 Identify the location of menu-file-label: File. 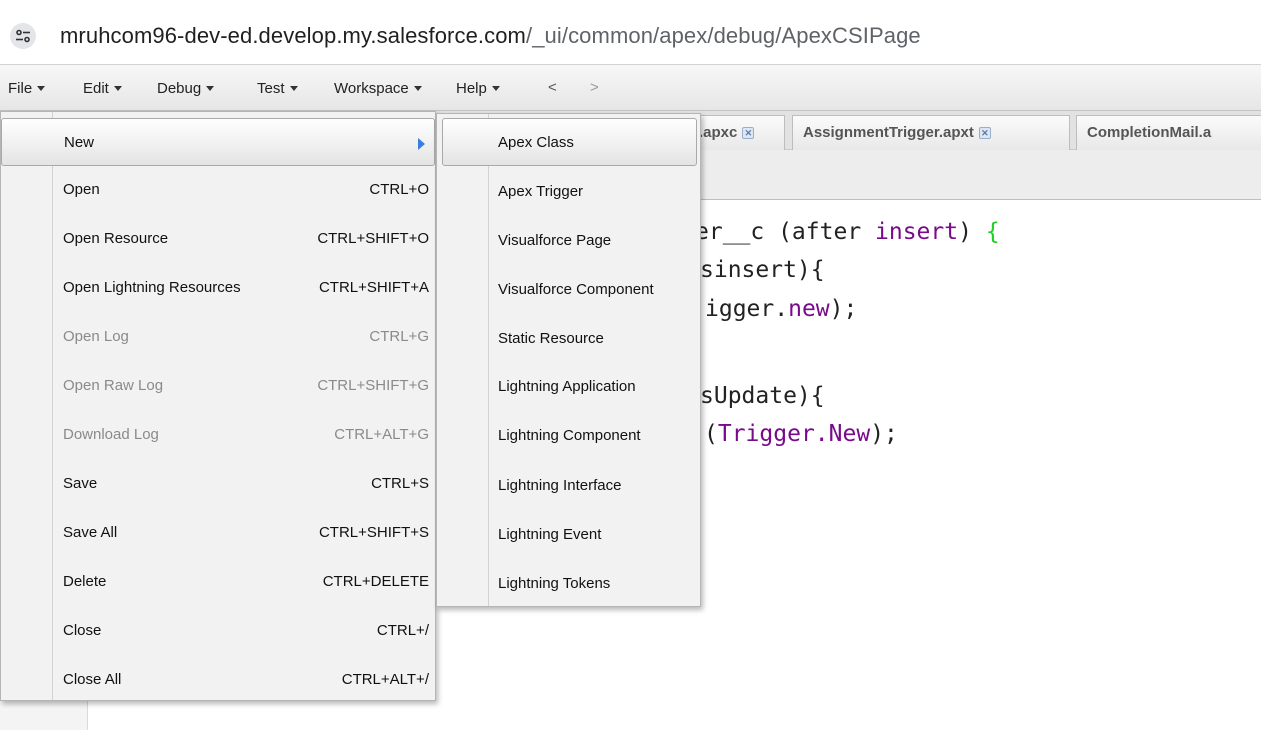
(20, 88).